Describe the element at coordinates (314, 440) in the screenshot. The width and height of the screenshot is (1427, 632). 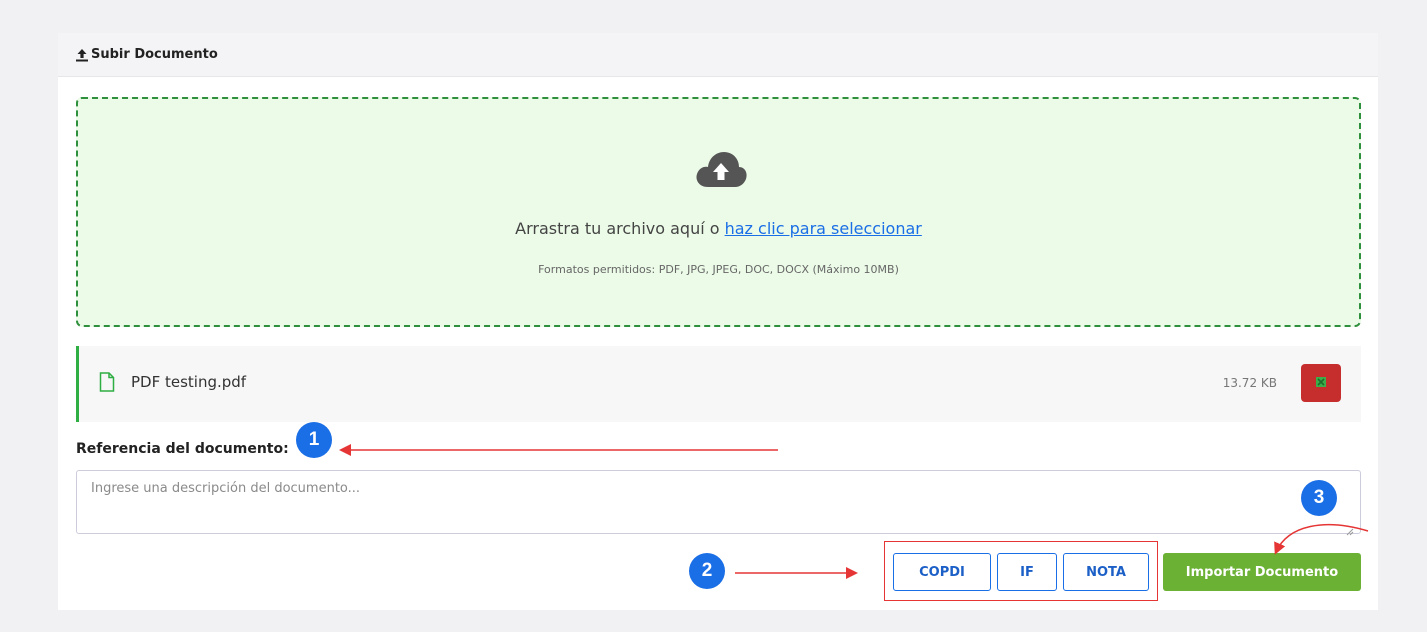
I see `annotation-badge-1: 1` at that location.